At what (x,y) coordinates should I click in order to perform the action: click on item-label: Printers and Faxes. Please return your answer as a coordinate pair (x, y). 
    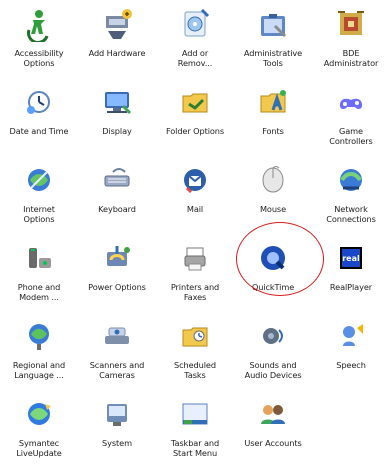
    Looking at the image, I should click on (195, 292).